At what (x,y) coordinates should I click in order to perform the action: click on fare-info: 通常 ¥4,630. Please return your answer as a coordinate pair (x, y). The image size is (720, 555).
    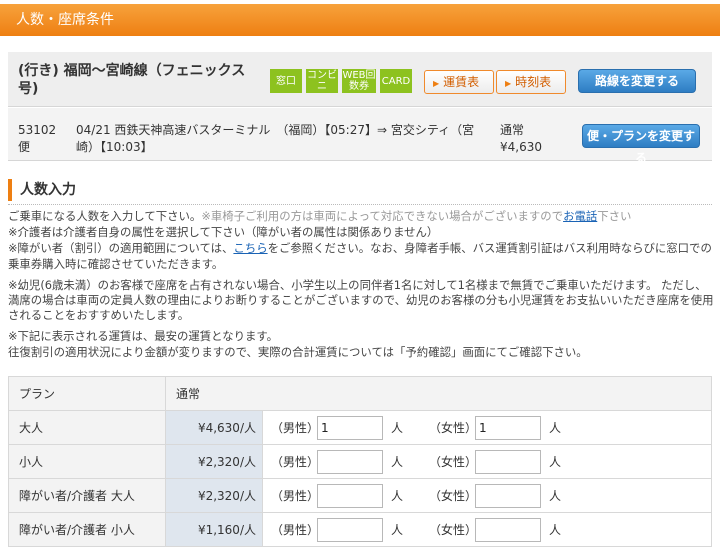
    Looking at the image, I should click on (540, 139).